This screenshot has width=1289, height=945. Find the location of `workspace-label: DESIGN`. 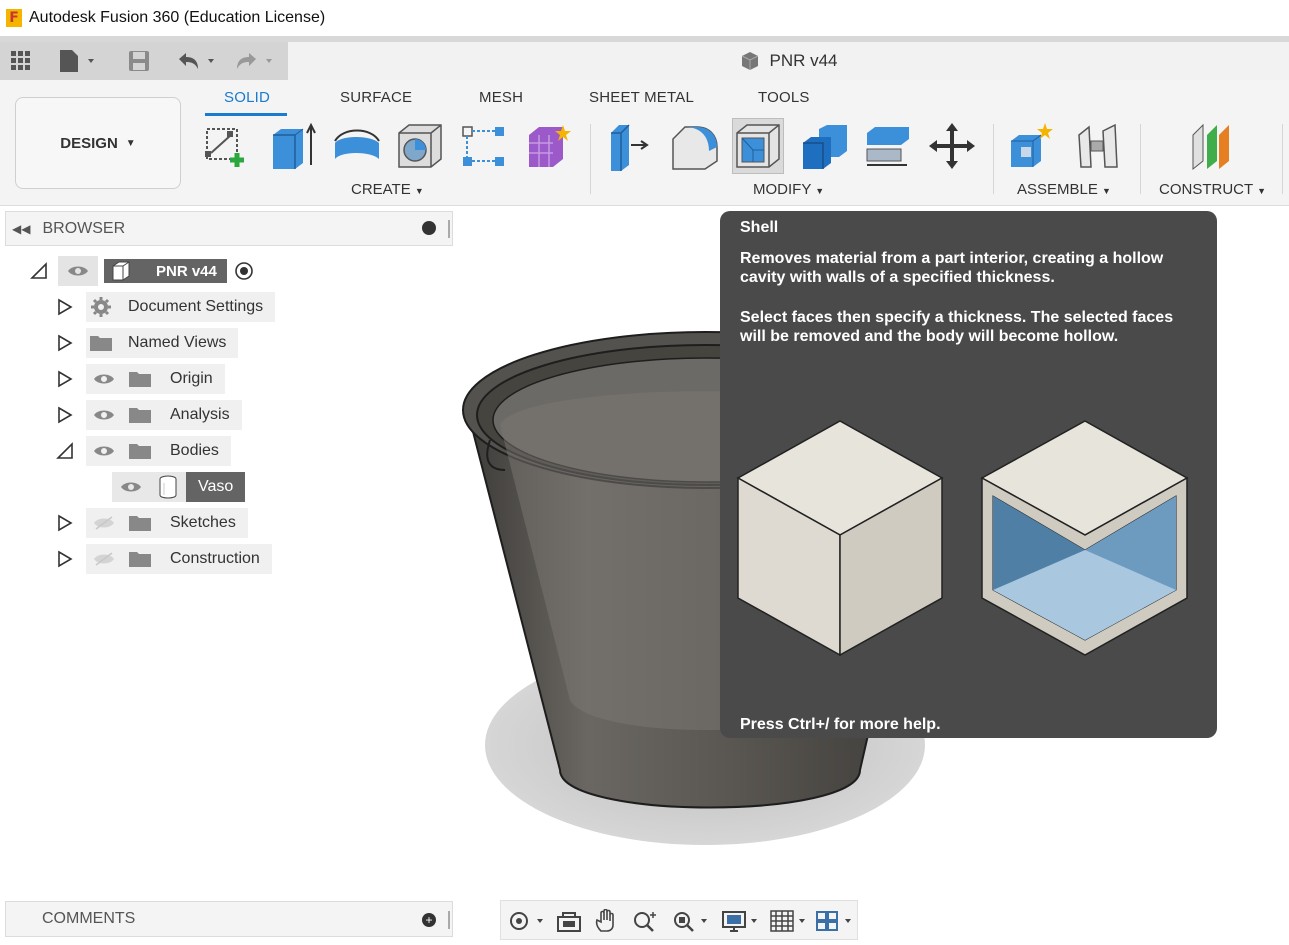

workspace-label: DESIGN is located at coordinates (89, 143).